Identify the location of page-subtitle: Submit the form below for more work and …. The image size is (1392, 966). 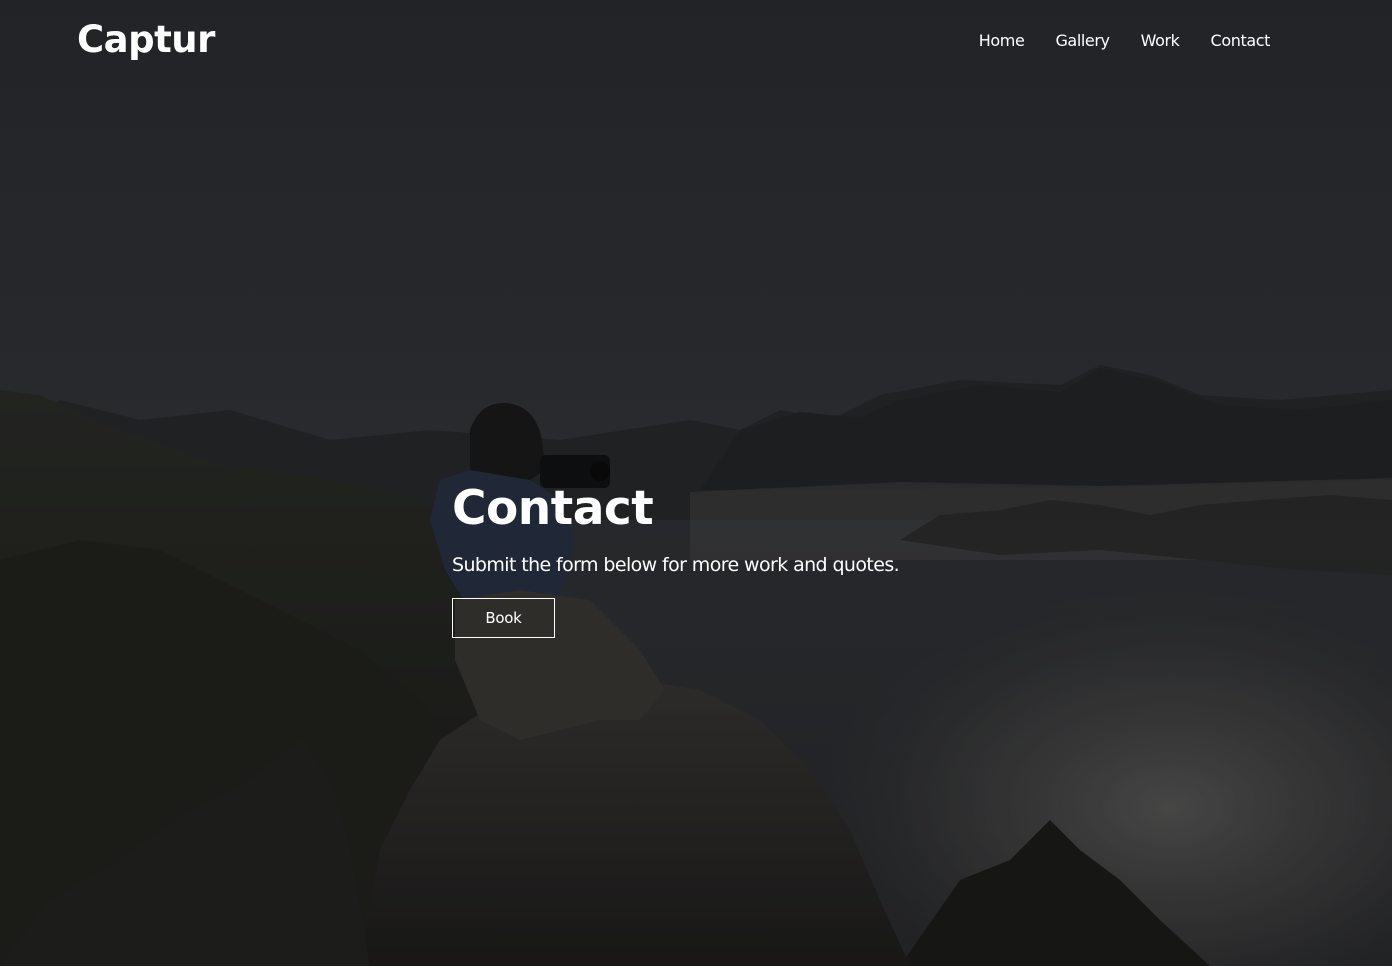
(676, 565).